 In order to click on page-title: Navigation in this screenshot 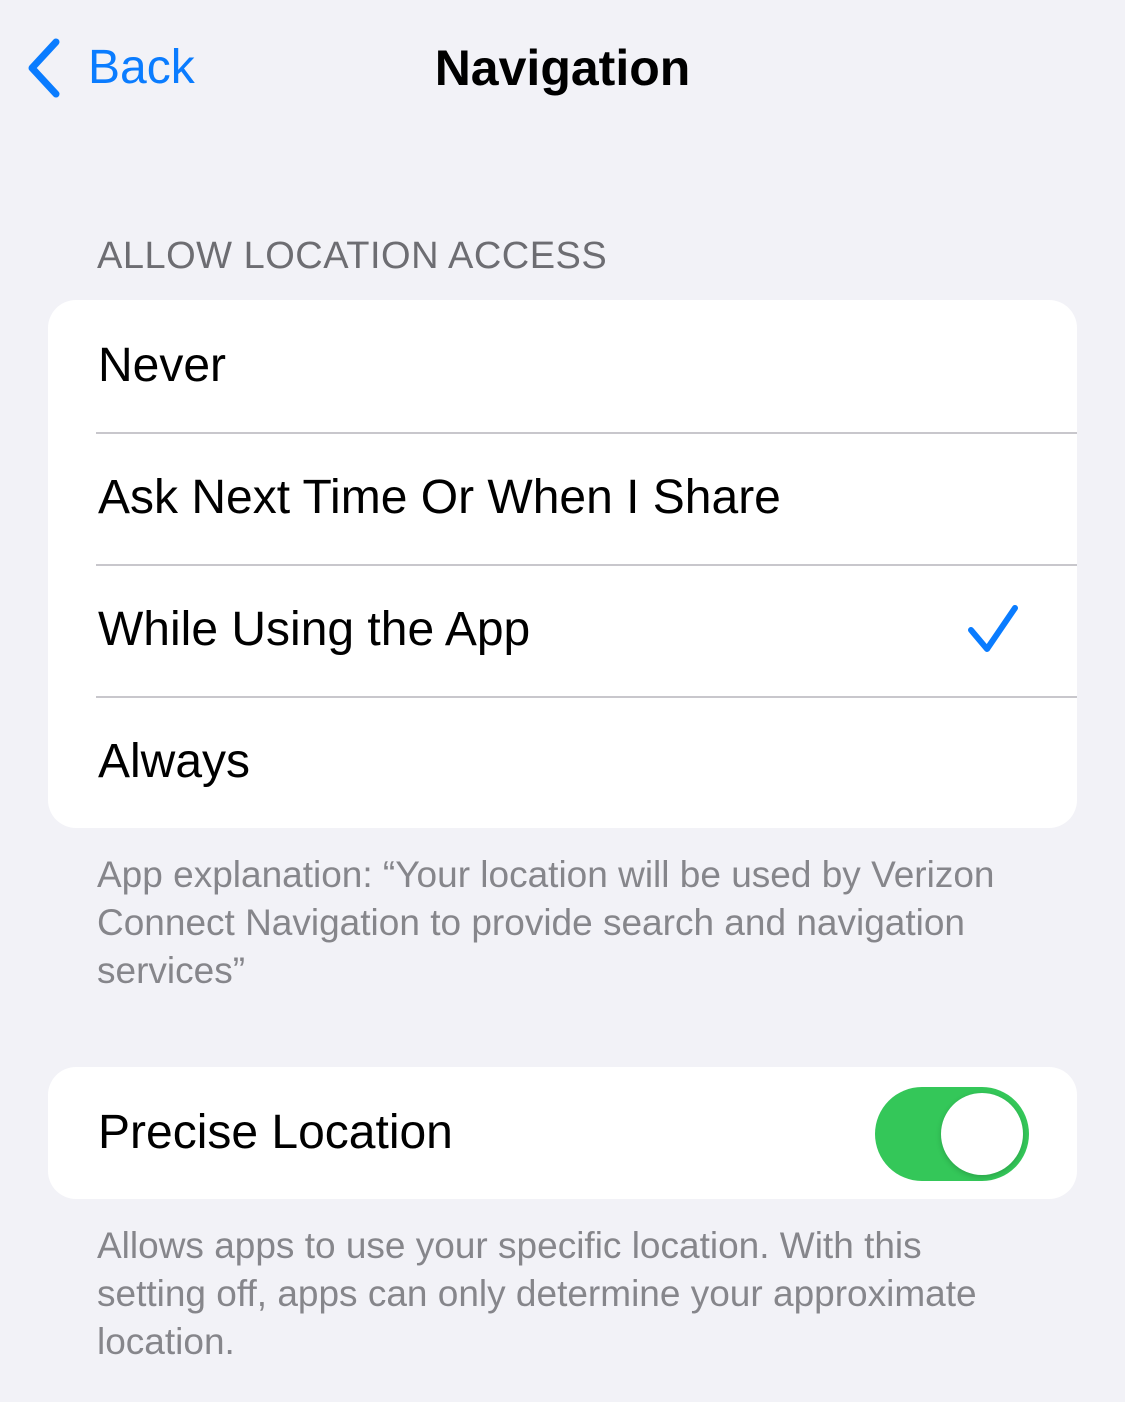, I will do `click(562, 68)`.